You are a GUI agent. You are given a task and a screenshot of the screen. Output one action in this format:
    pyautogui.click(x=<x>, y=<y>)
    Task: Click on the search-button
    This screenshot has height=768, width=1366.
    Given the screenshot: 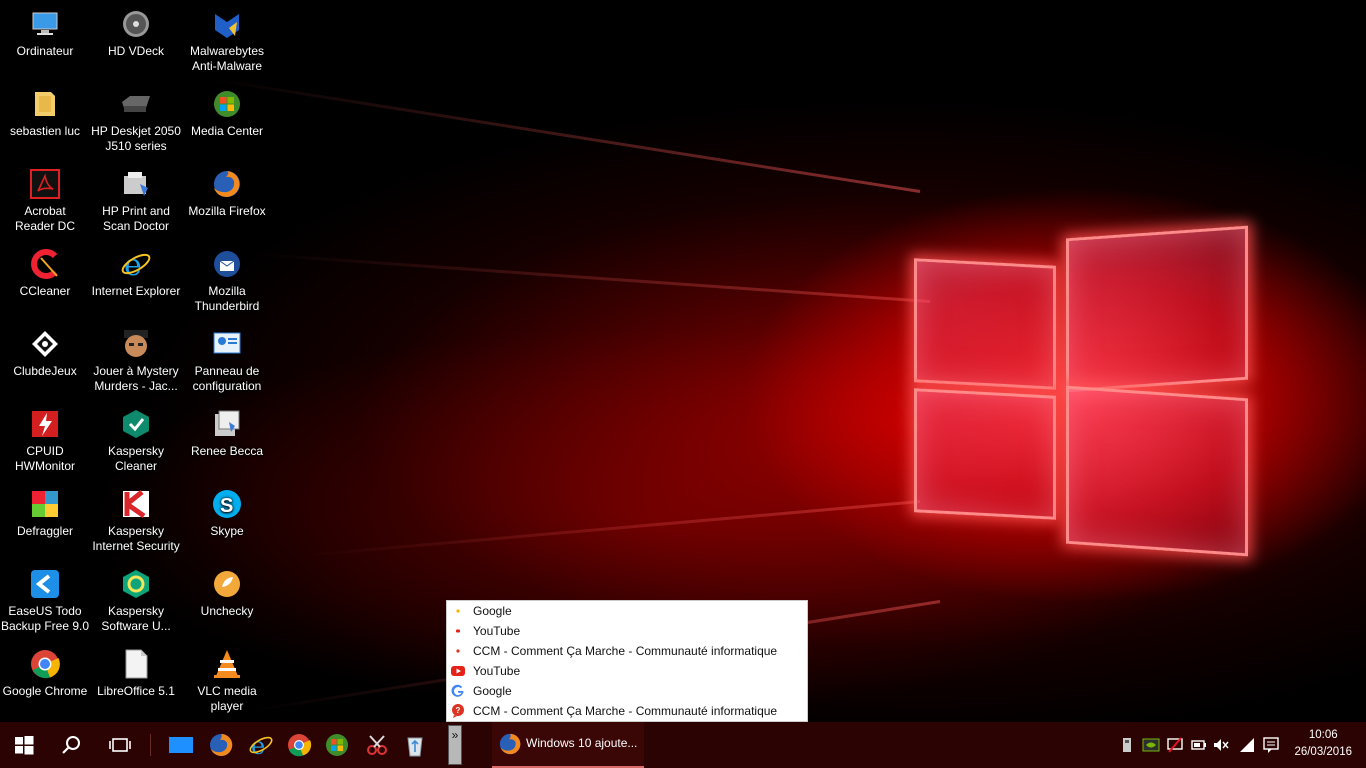 What is the action you would take?
    pyautogui.click(x=72, y=745)
    